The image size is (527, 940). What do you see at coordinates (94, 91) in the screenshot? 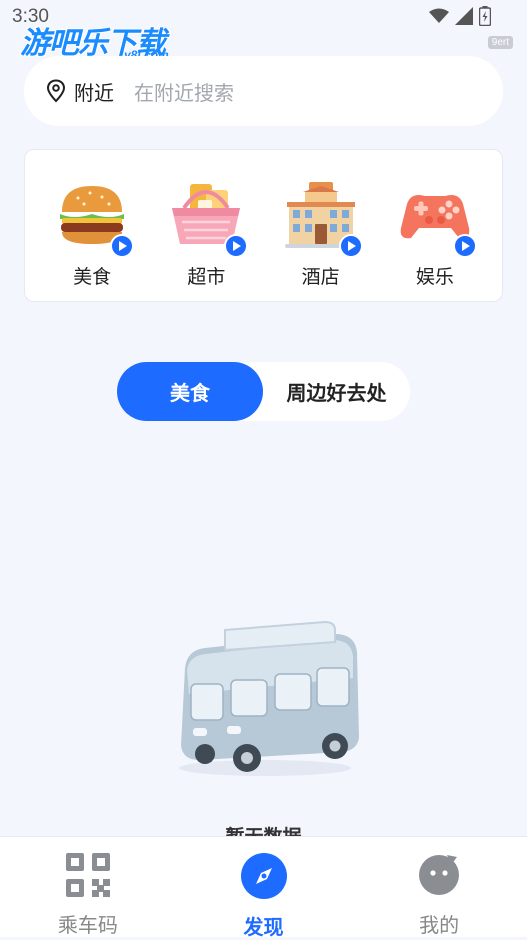
I see `location-label: 附近` at bounding box center [94, 91].